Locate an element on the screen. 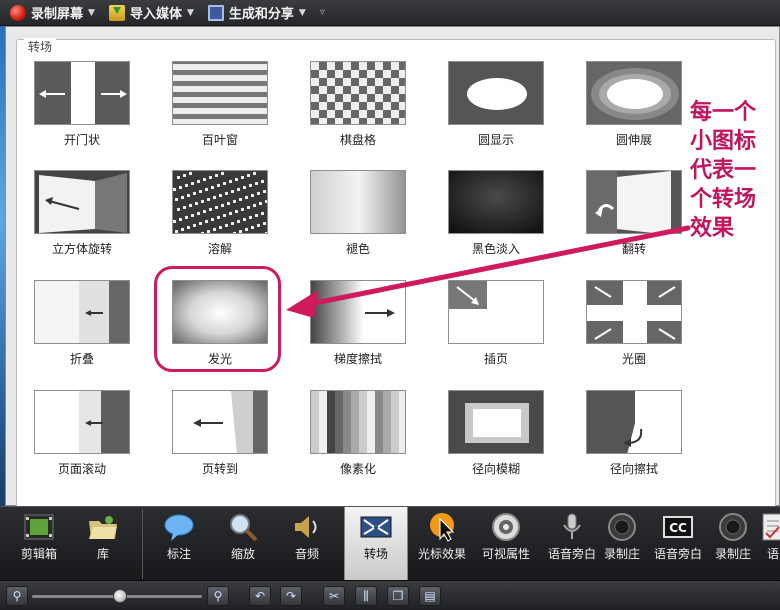 The image size is (780, 610). transition-tile: 圆伸展 is located at coordinates (634, 116).